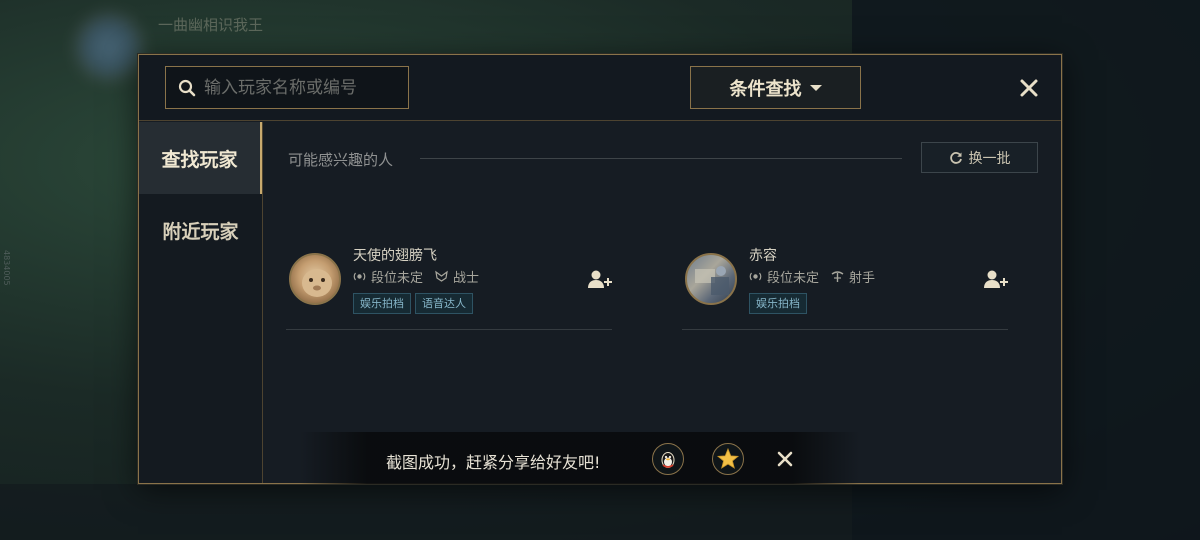 The height and width of the screenshot is (540, 1200). What do you see at coordinates (109, 47) in the screenshot?
I see `background-avatar` at bounding box center [109, 47].